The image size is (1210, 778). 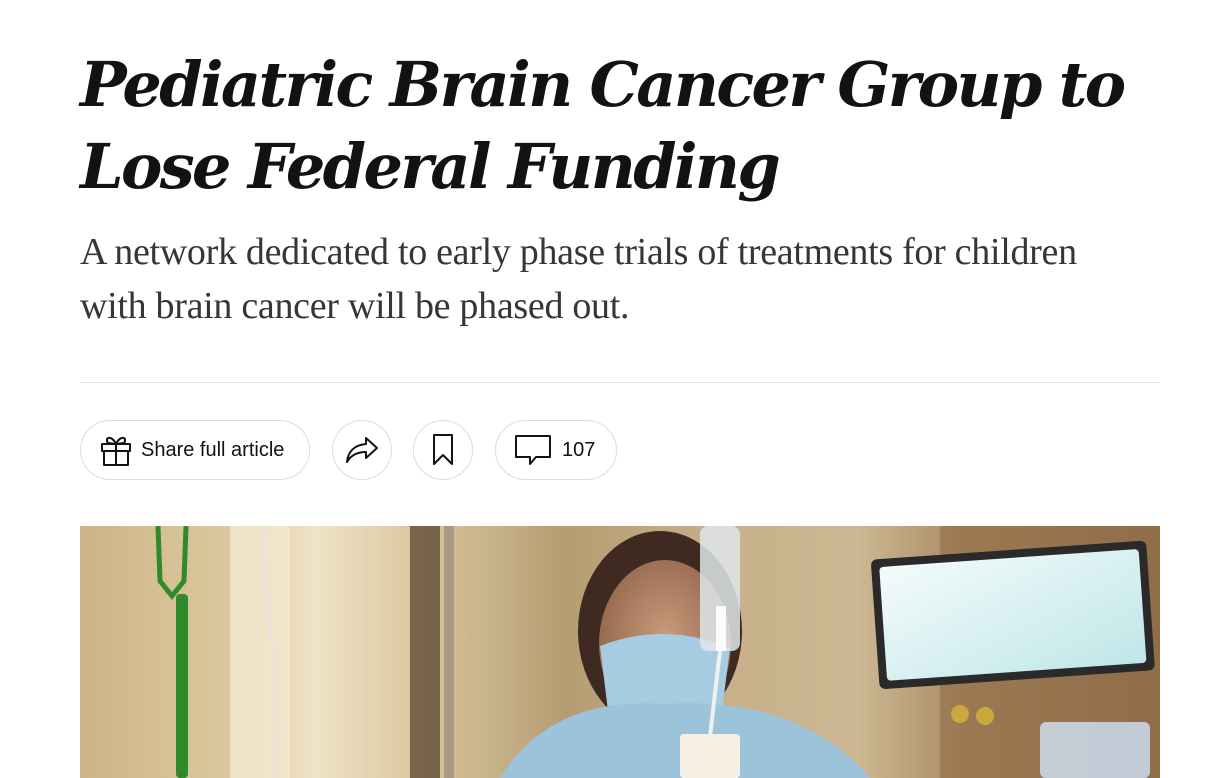 I want to click on bookmark-icon, so click(x=443, y=450).